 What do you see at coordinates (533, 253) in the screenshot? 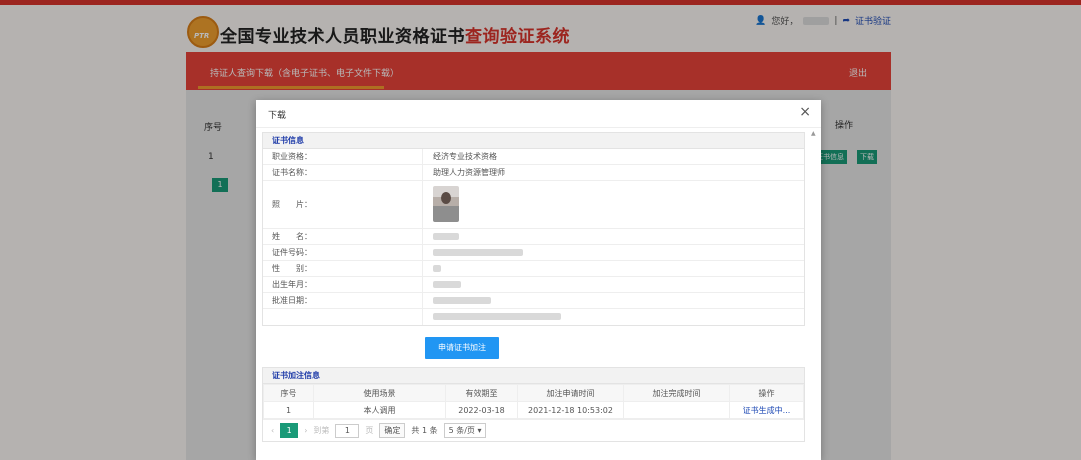
I see `info-row-id: 证件号码：` at bounding box center [533, 253].